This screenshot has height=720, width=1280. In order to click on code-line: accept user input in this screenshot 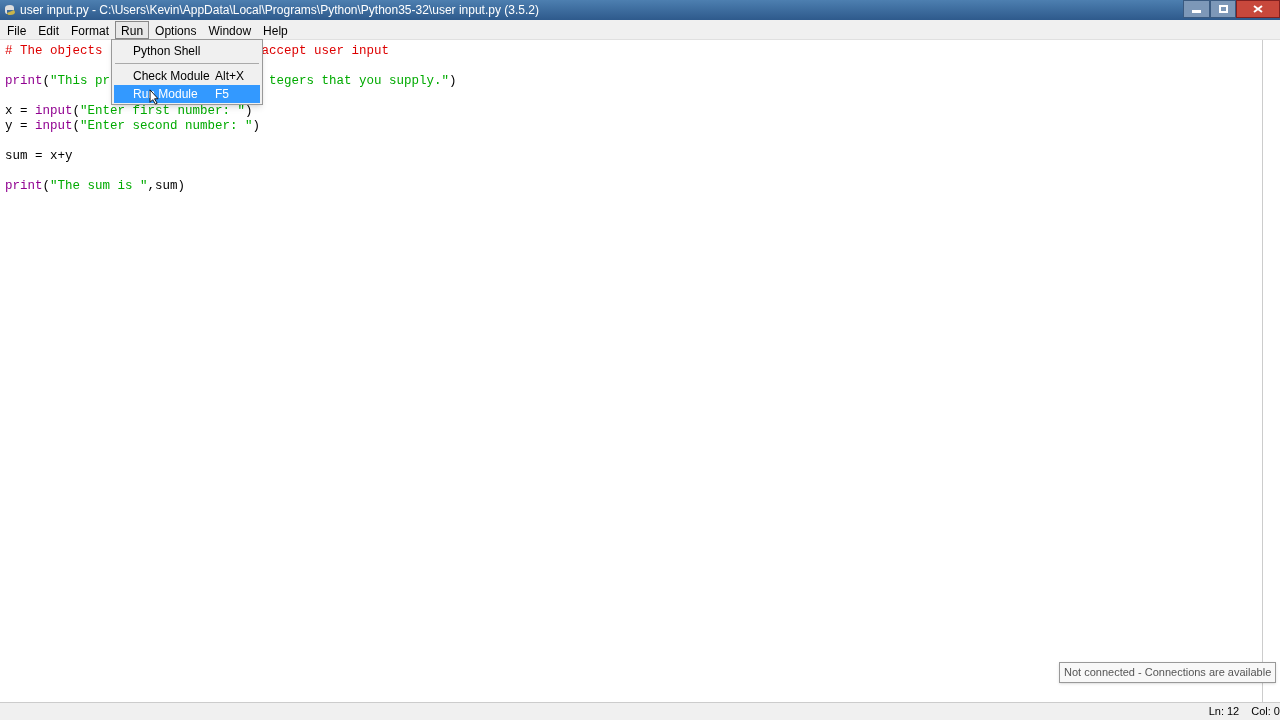, I will do `click(325, 51)`.